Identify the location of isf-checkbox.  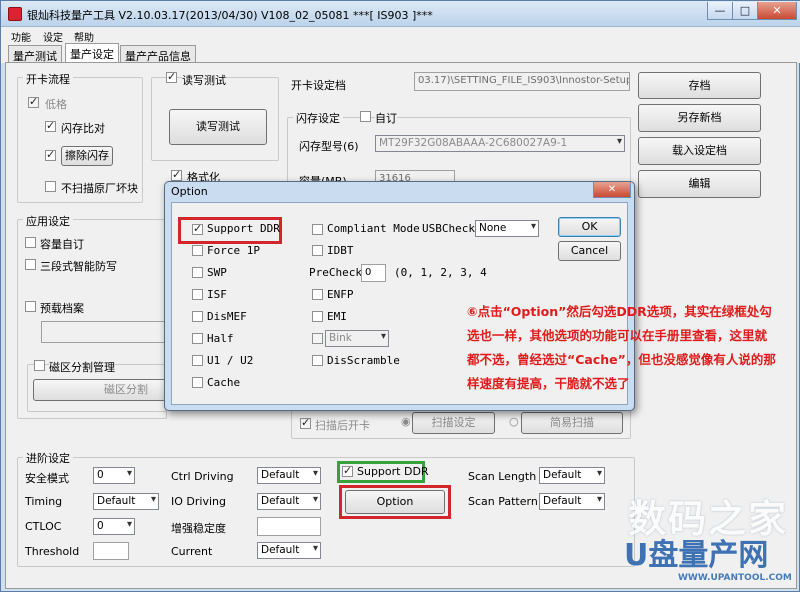
(197, 294).